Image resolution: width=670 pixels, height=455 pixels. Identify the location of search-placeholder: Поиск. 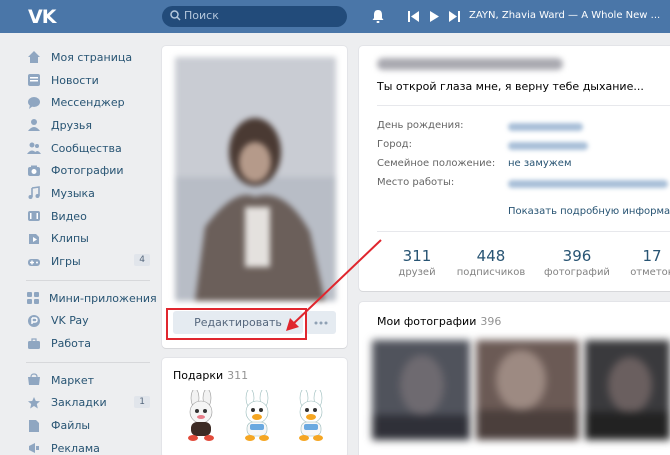
(201, 15).